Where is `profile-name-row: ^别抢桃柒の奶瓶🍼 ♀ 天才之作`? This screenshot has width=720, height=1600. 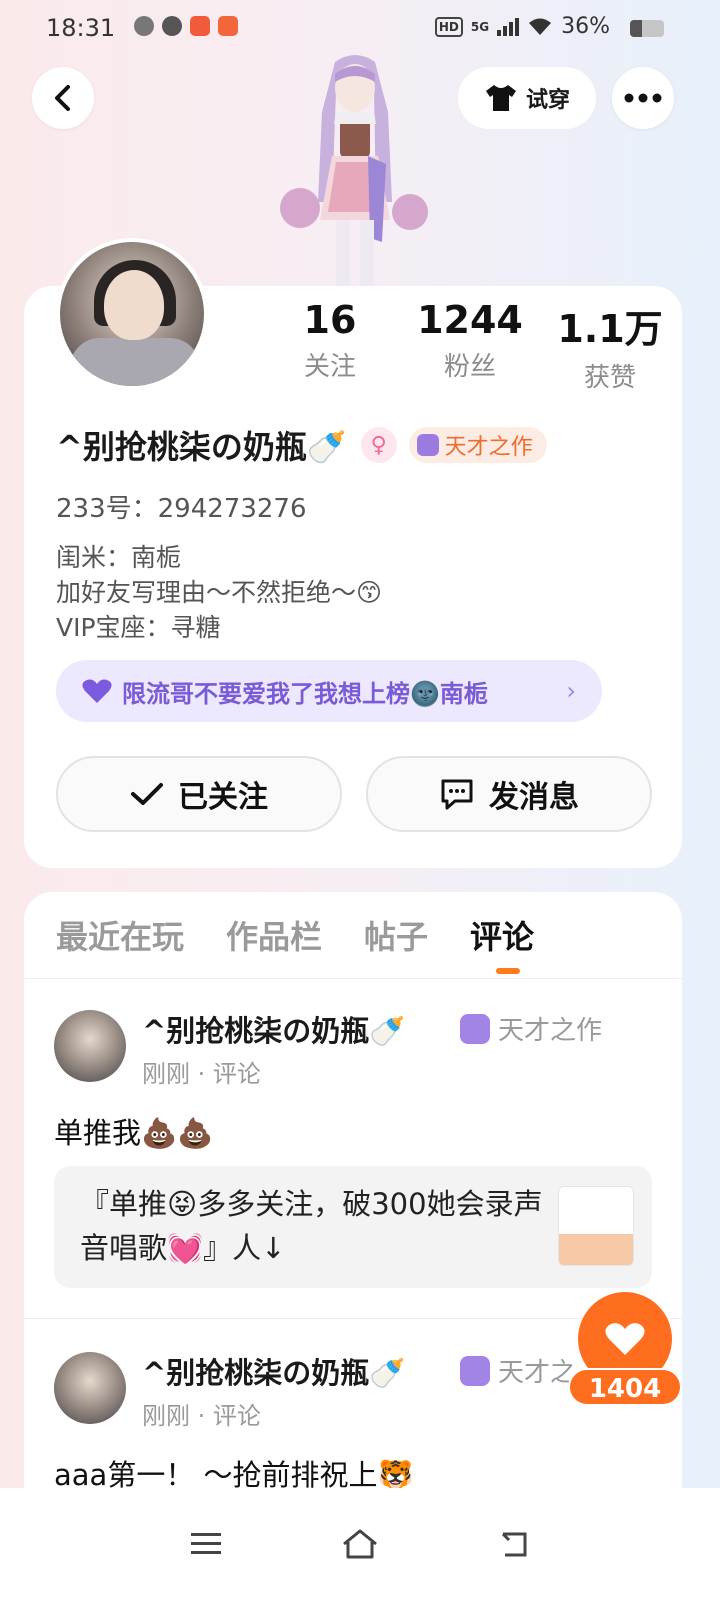 profile-name-row: ^别抢桃柒の奶瓶🍼 ♀ 天才之作 is located at coordinates (301, 445).